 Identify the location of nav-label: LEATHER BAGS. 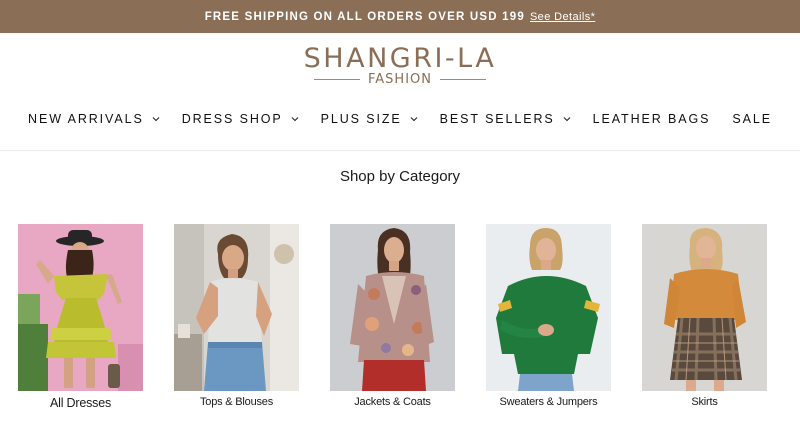
(651, 119).